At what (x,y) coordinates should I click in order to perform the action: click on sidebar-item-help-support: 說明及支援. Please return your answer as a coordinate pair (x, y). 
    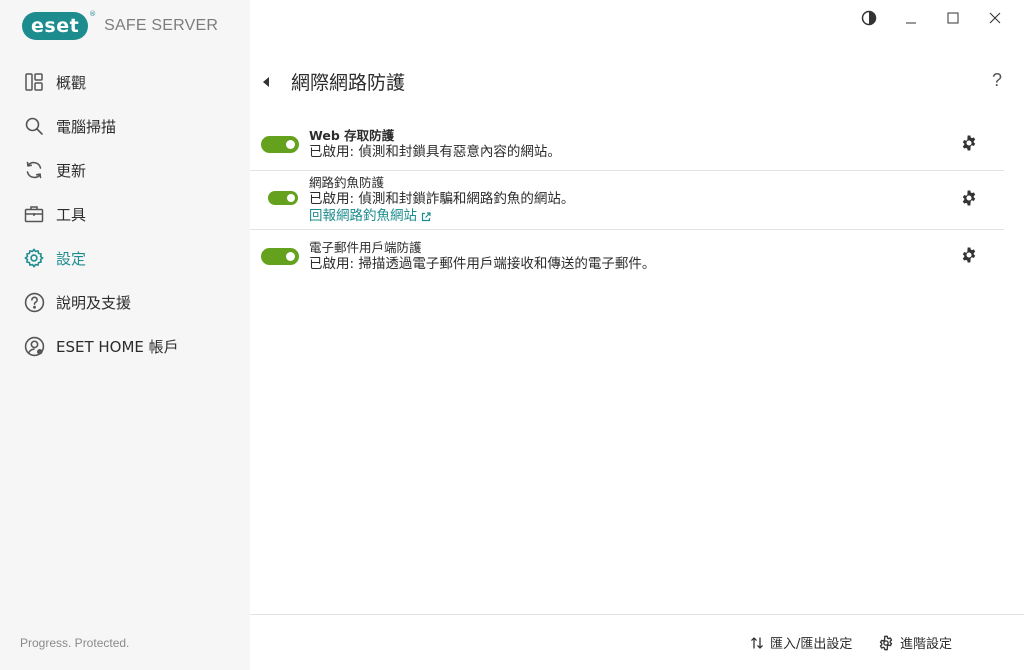
    Looking at the image, I should click on (125, 302).